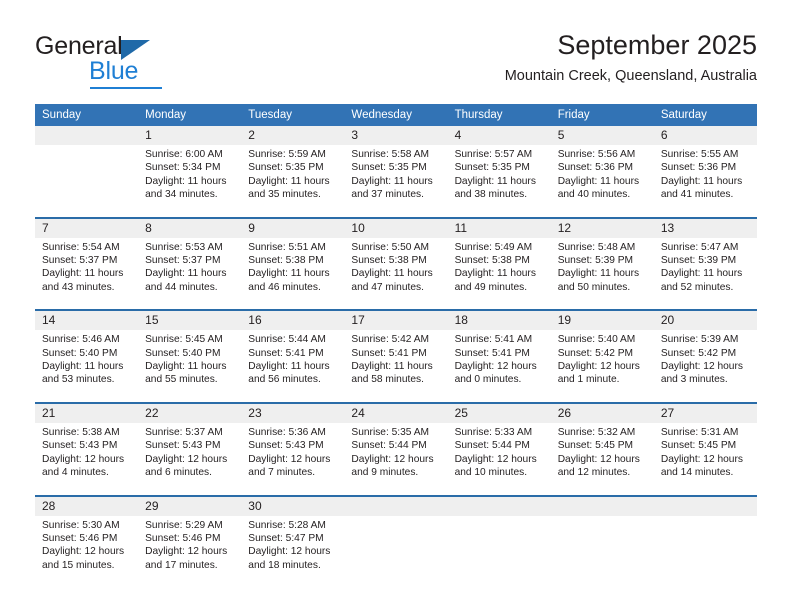  I want to click on day-detail-line: and 58 minutes., so click(387, 380).